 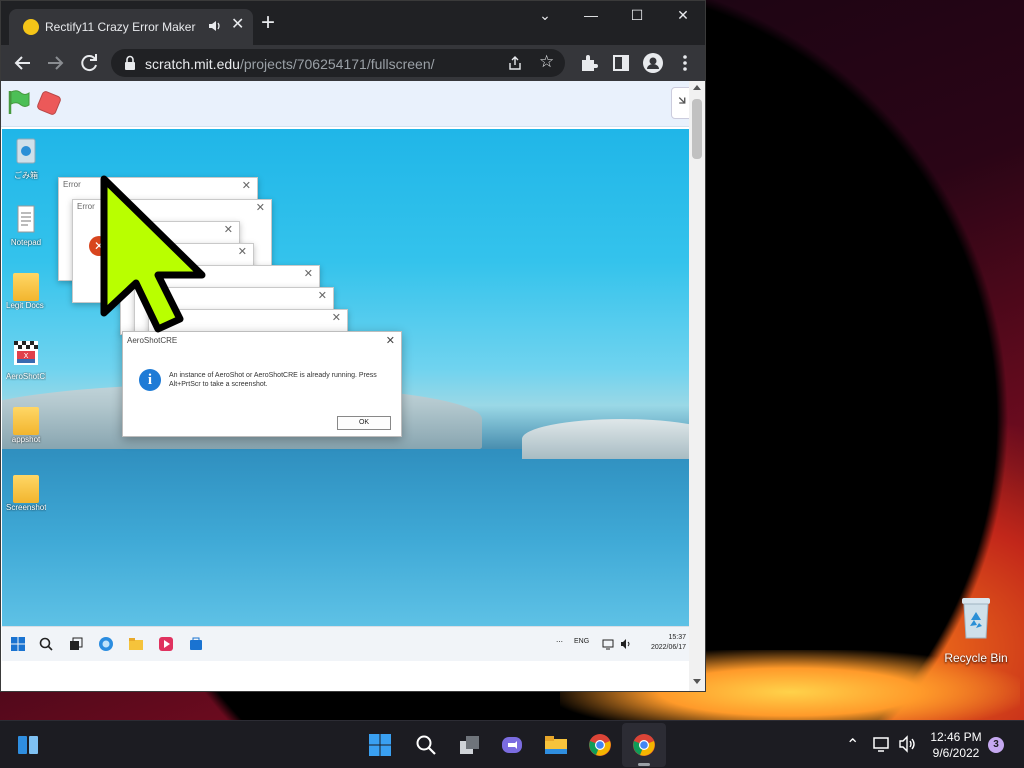 What do you see at coordinates (515, 63) in the screenshot?
I see `share-icon` at bounding box center [515, 63].